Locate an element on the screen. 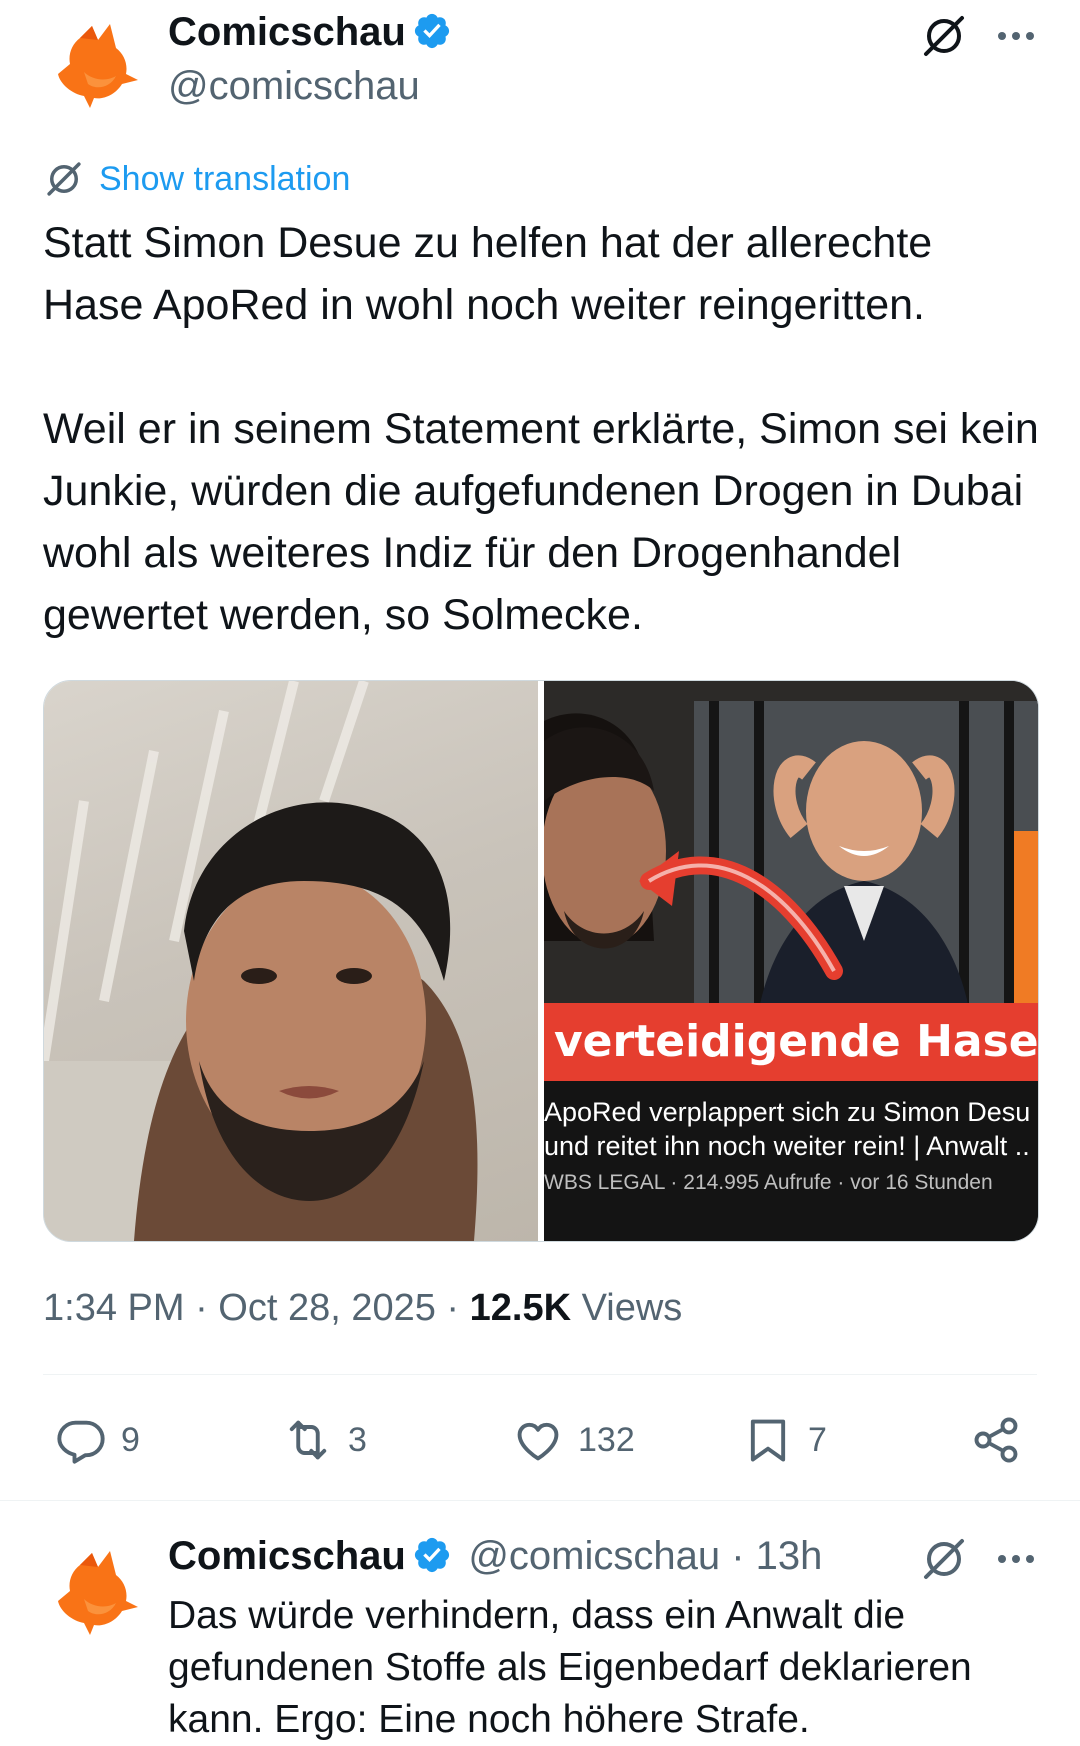 The height and width of the screenshot is (1746, 1080). bookmark-button: 7 is located at coordinates (784, 1440).